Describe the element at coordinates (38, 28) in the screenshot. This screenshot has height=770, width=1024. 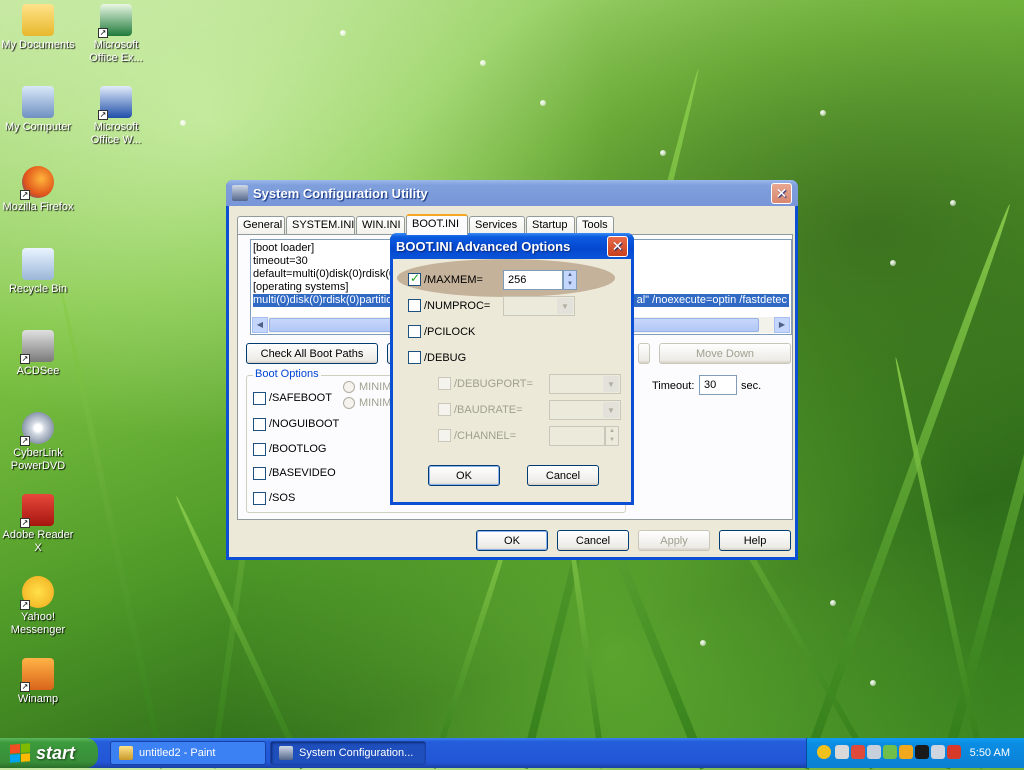
I see `desktop-icon-my-documents: My Documents` at that location.